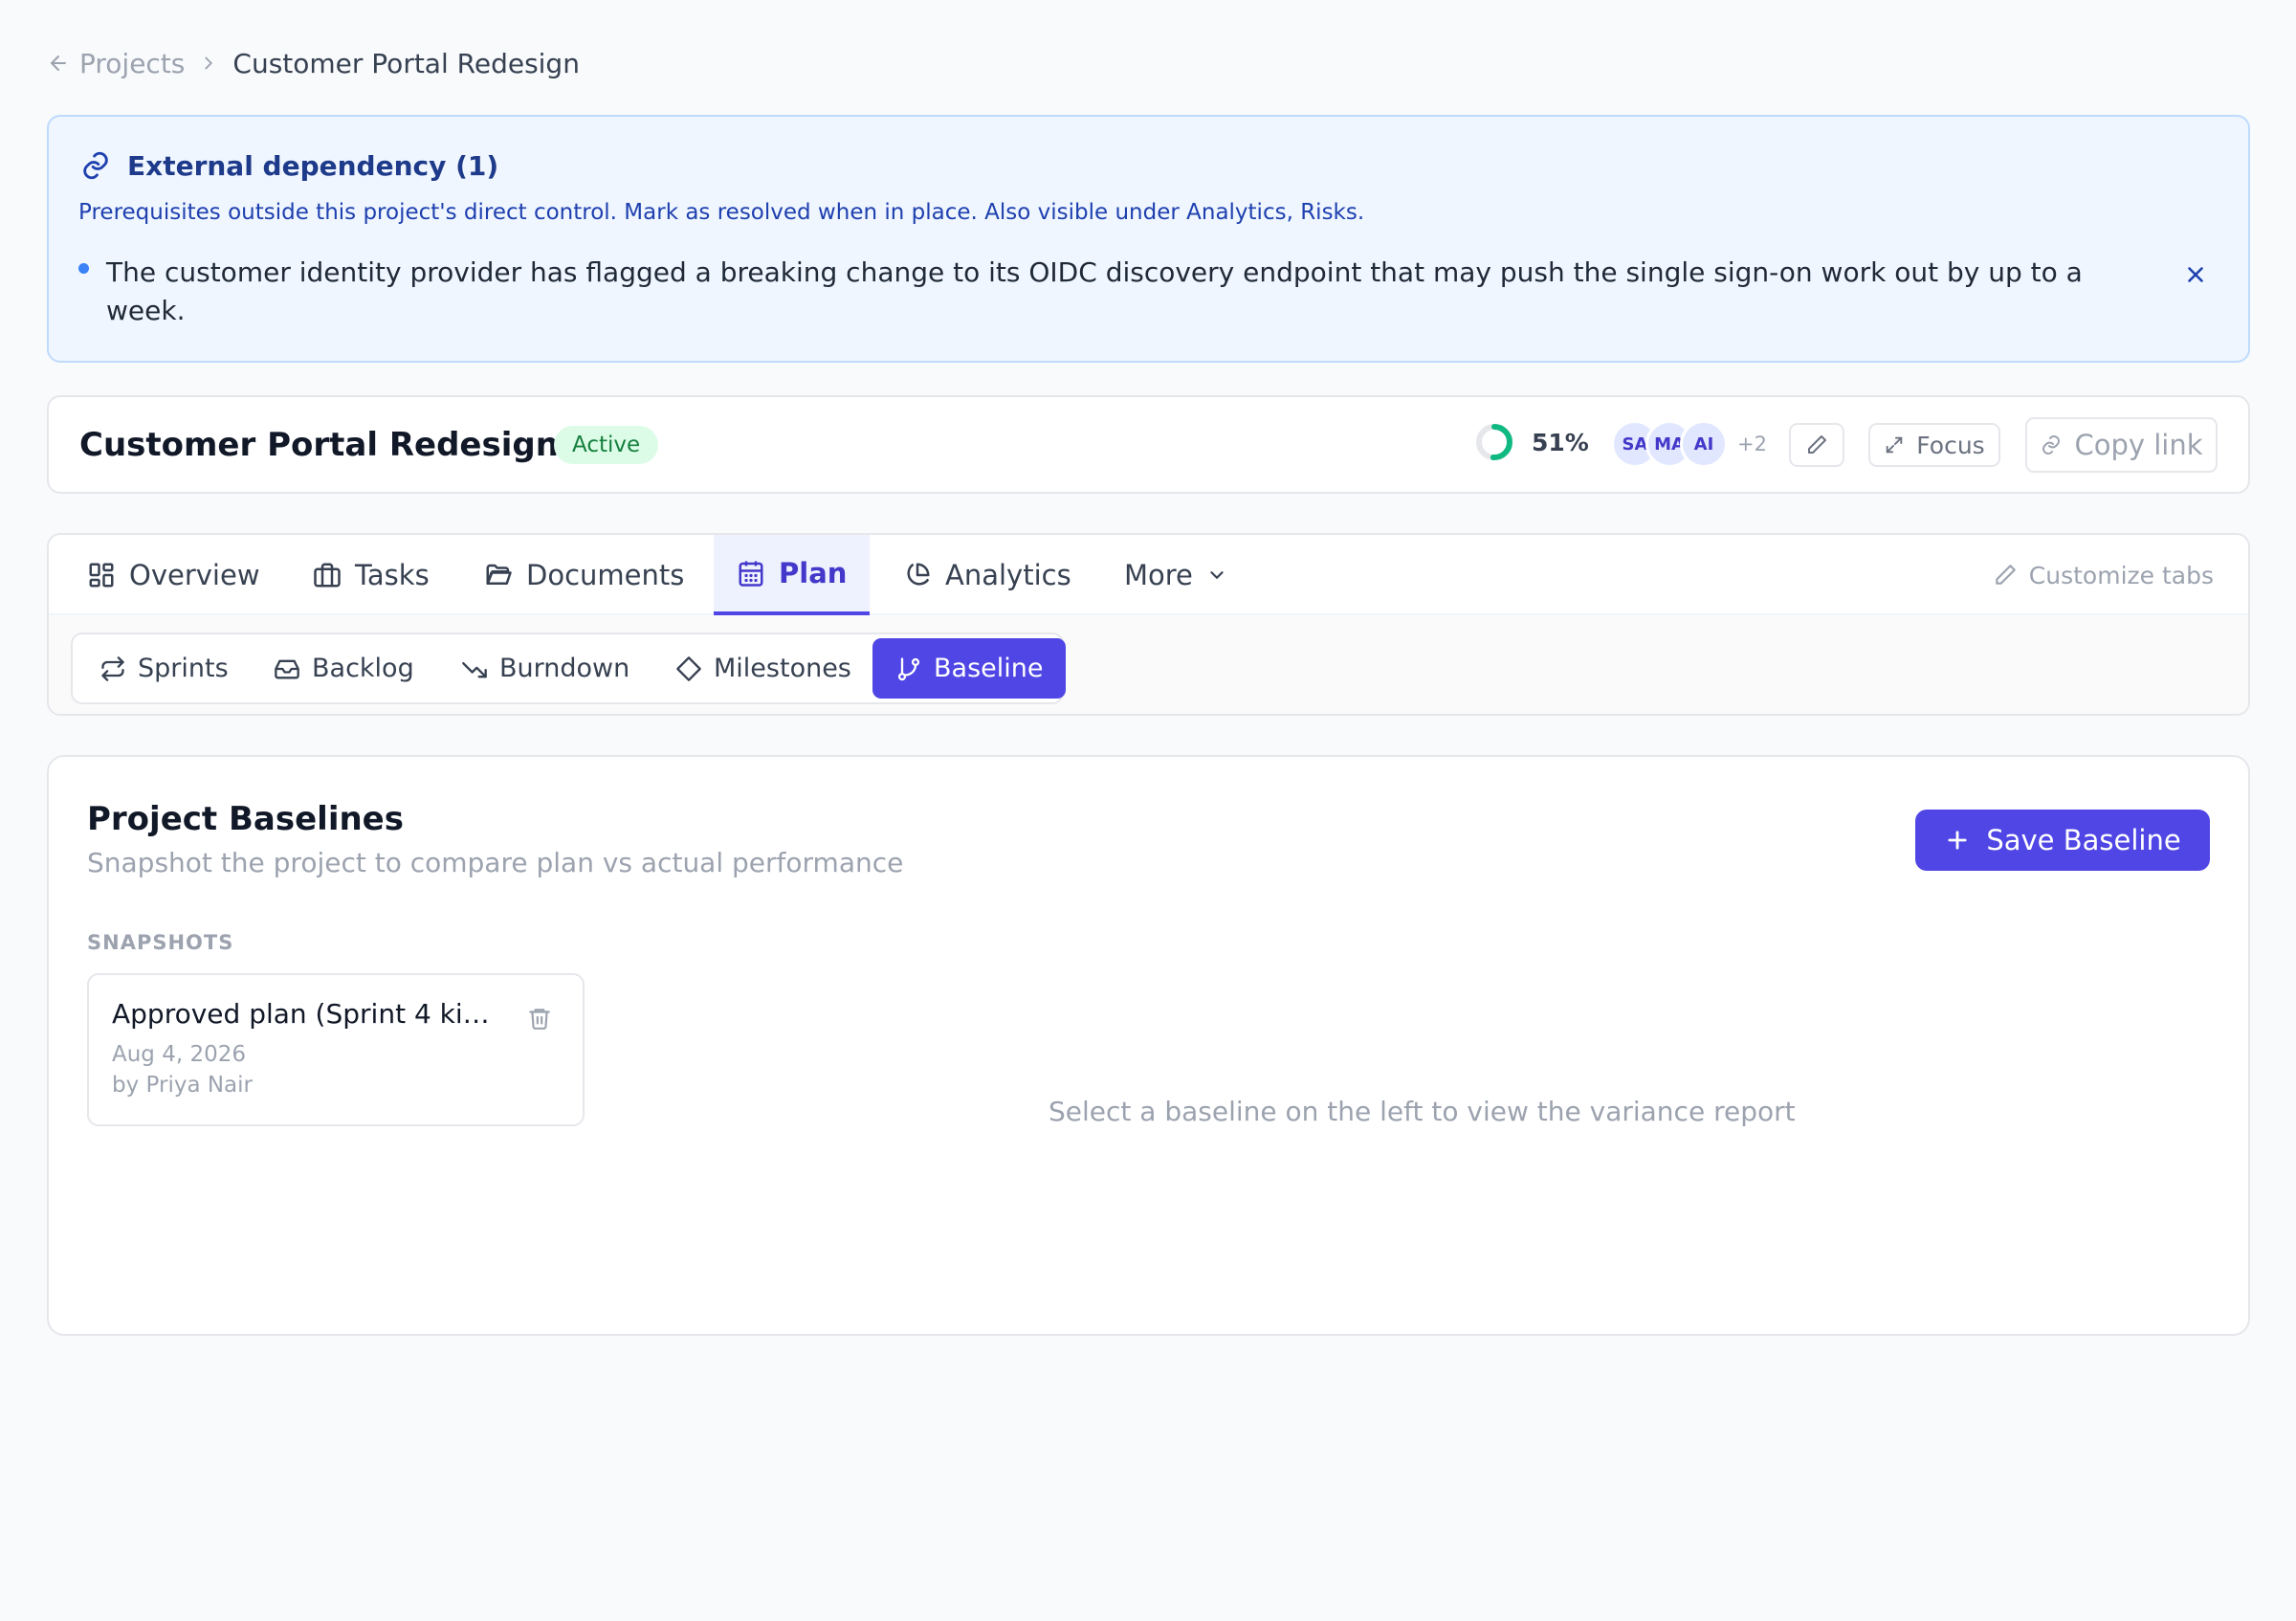 The width and height of the screenshot is (2296, 1621). What do you see at coordinates (499, 575) in the screenshot?
I see `folder-icon` at bounding box center [499, 575].